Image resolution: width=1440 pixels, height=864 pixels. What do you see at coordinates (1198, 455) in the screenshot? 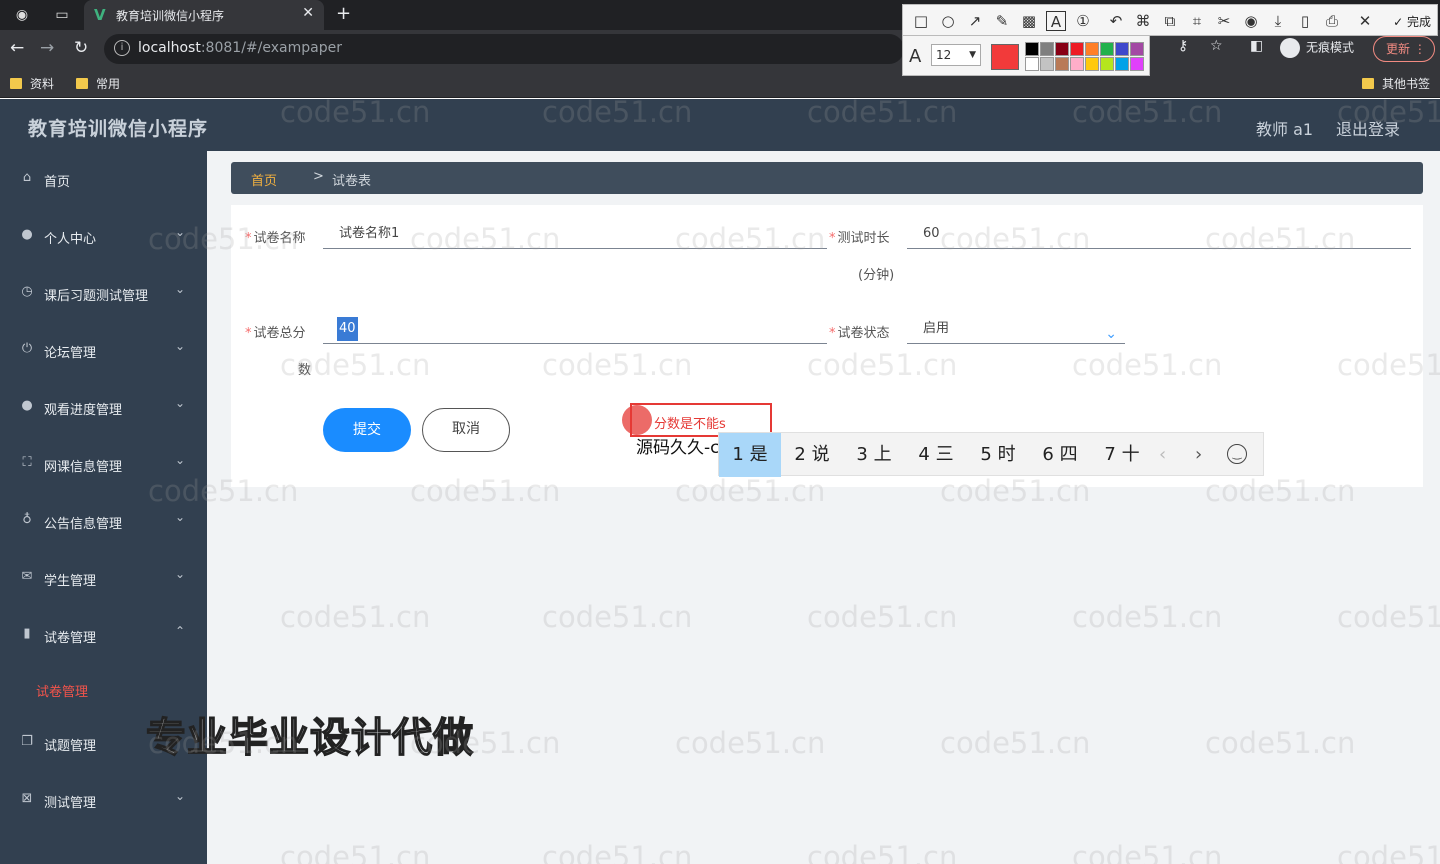
I see `ime-next-icon: ›` at bounding box center [1198, 455].